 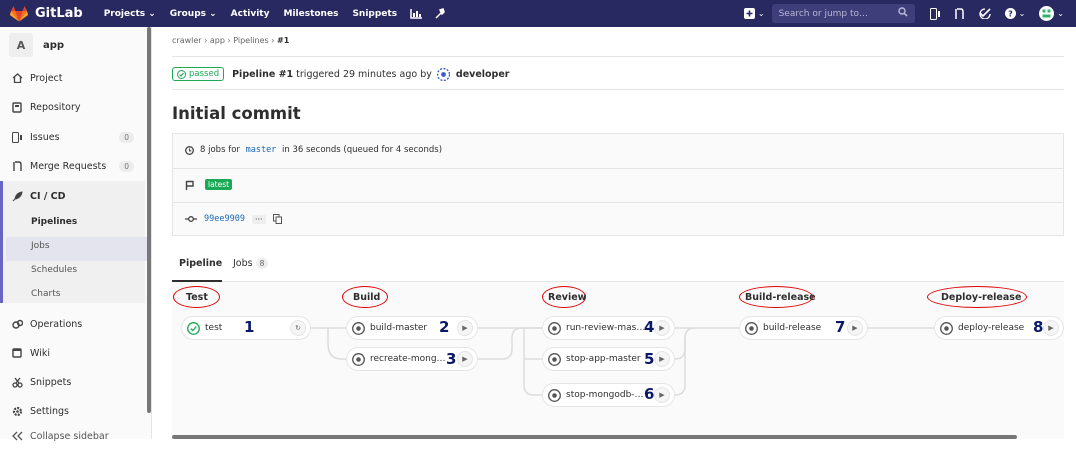 I want to click on sidebar-sub-schedules: Schedules, so click(x=54, y=270).